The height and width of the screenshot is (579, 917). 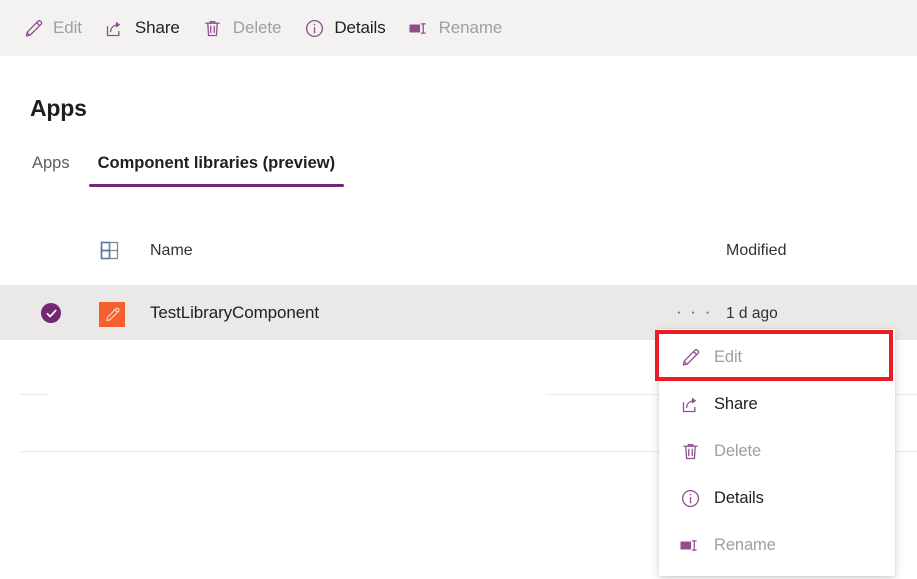 What do you see at coordinates (777, 357) in the screenshot?
I see `context-menu-item-edit: Edit` at bounding box center [777, 357].